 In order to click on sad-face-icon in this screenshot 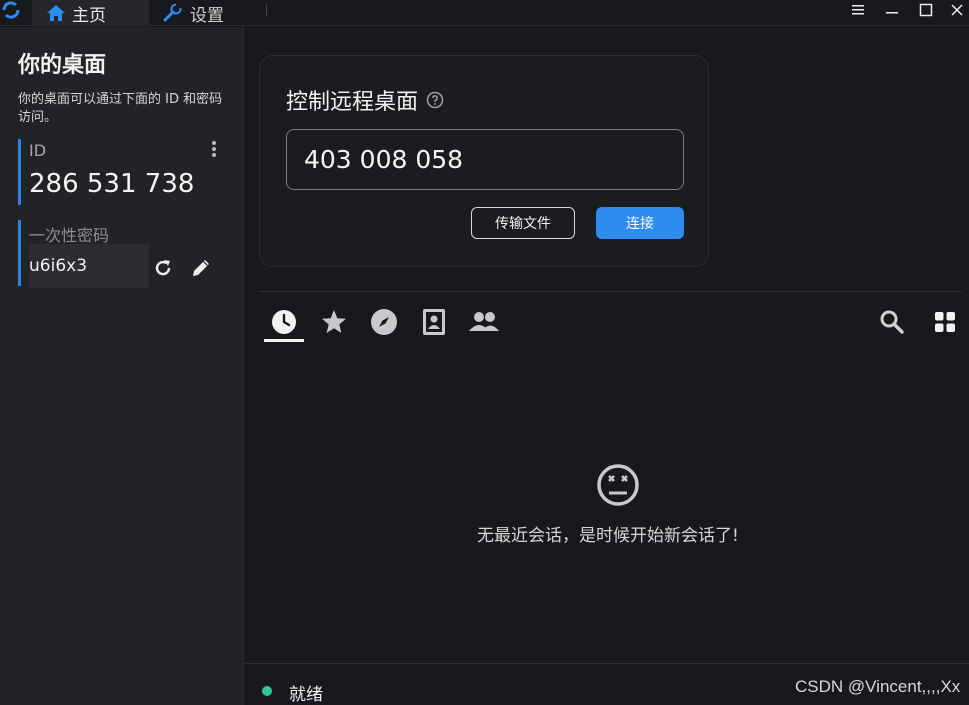, I will do `click(618, 485)`.